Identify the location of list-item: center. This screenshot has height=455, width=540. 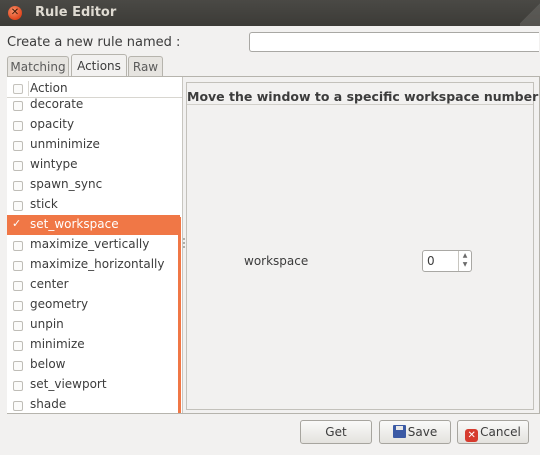
(93, 285).